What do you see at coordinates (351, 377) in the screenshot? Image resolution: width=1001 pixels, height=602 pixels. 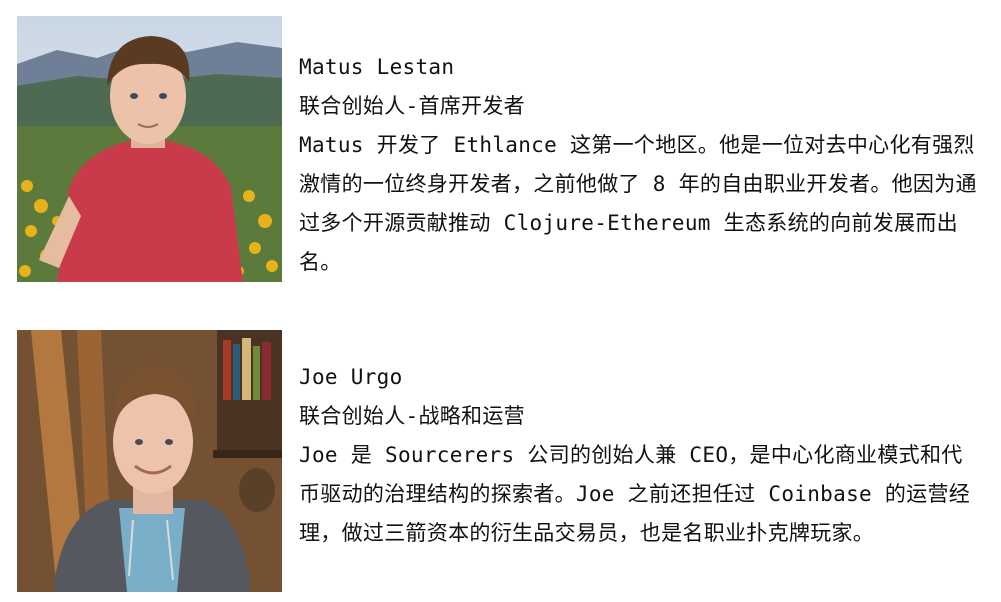 I see `person-name: Joe Urgo` at bounding box center [351, 377].